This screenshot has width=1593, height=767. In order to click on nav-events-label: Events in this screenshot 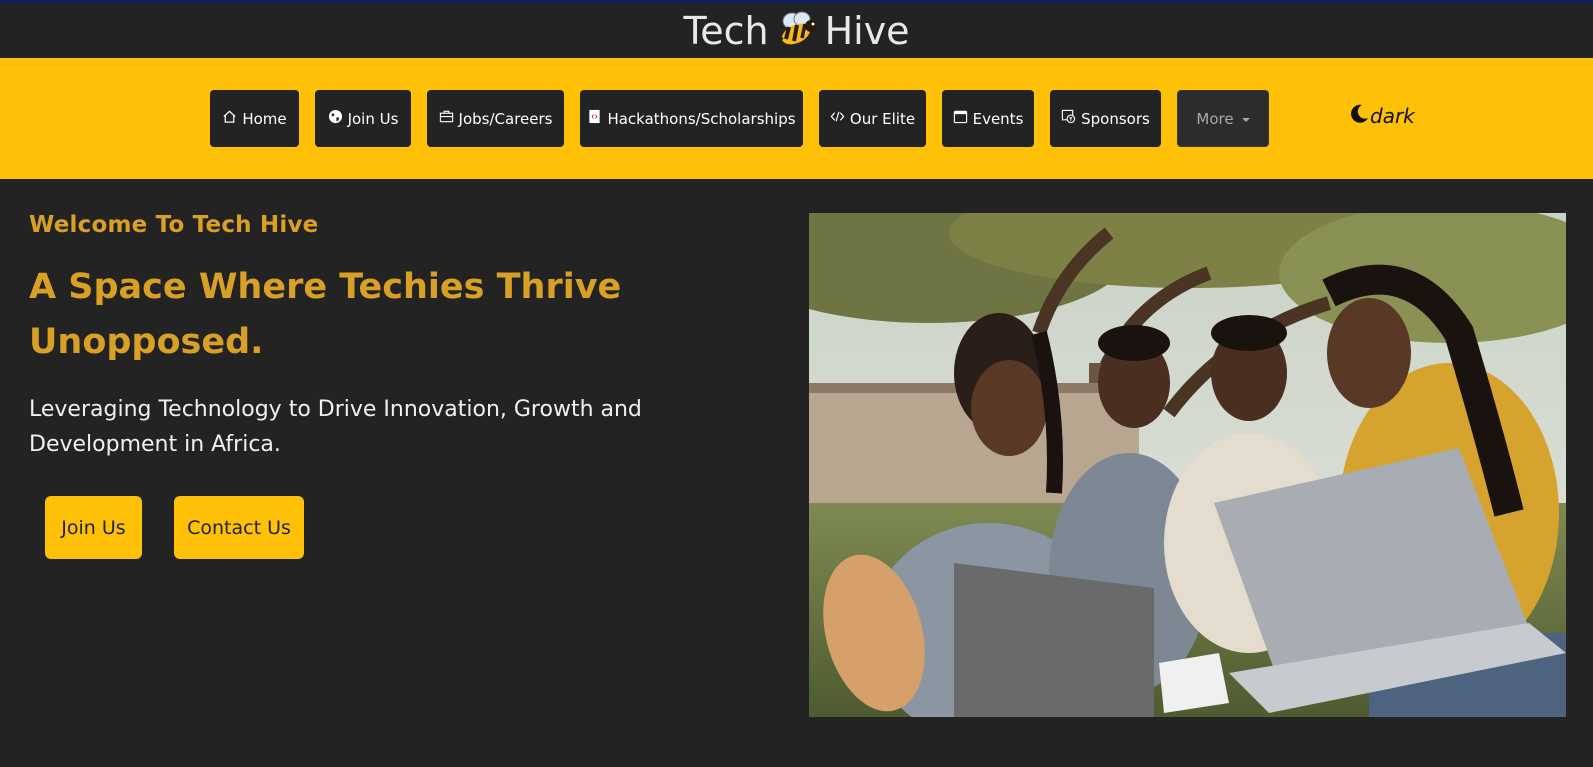, I will do `click(998, 118)`.